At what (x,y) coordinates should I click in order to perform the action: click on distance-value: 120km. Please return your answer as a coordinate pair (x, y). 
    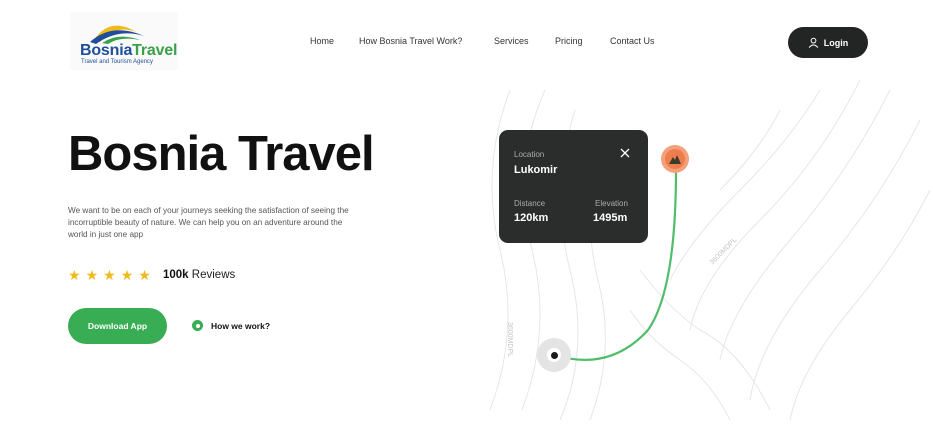
    Looking at the image, I should click on (531, 218).